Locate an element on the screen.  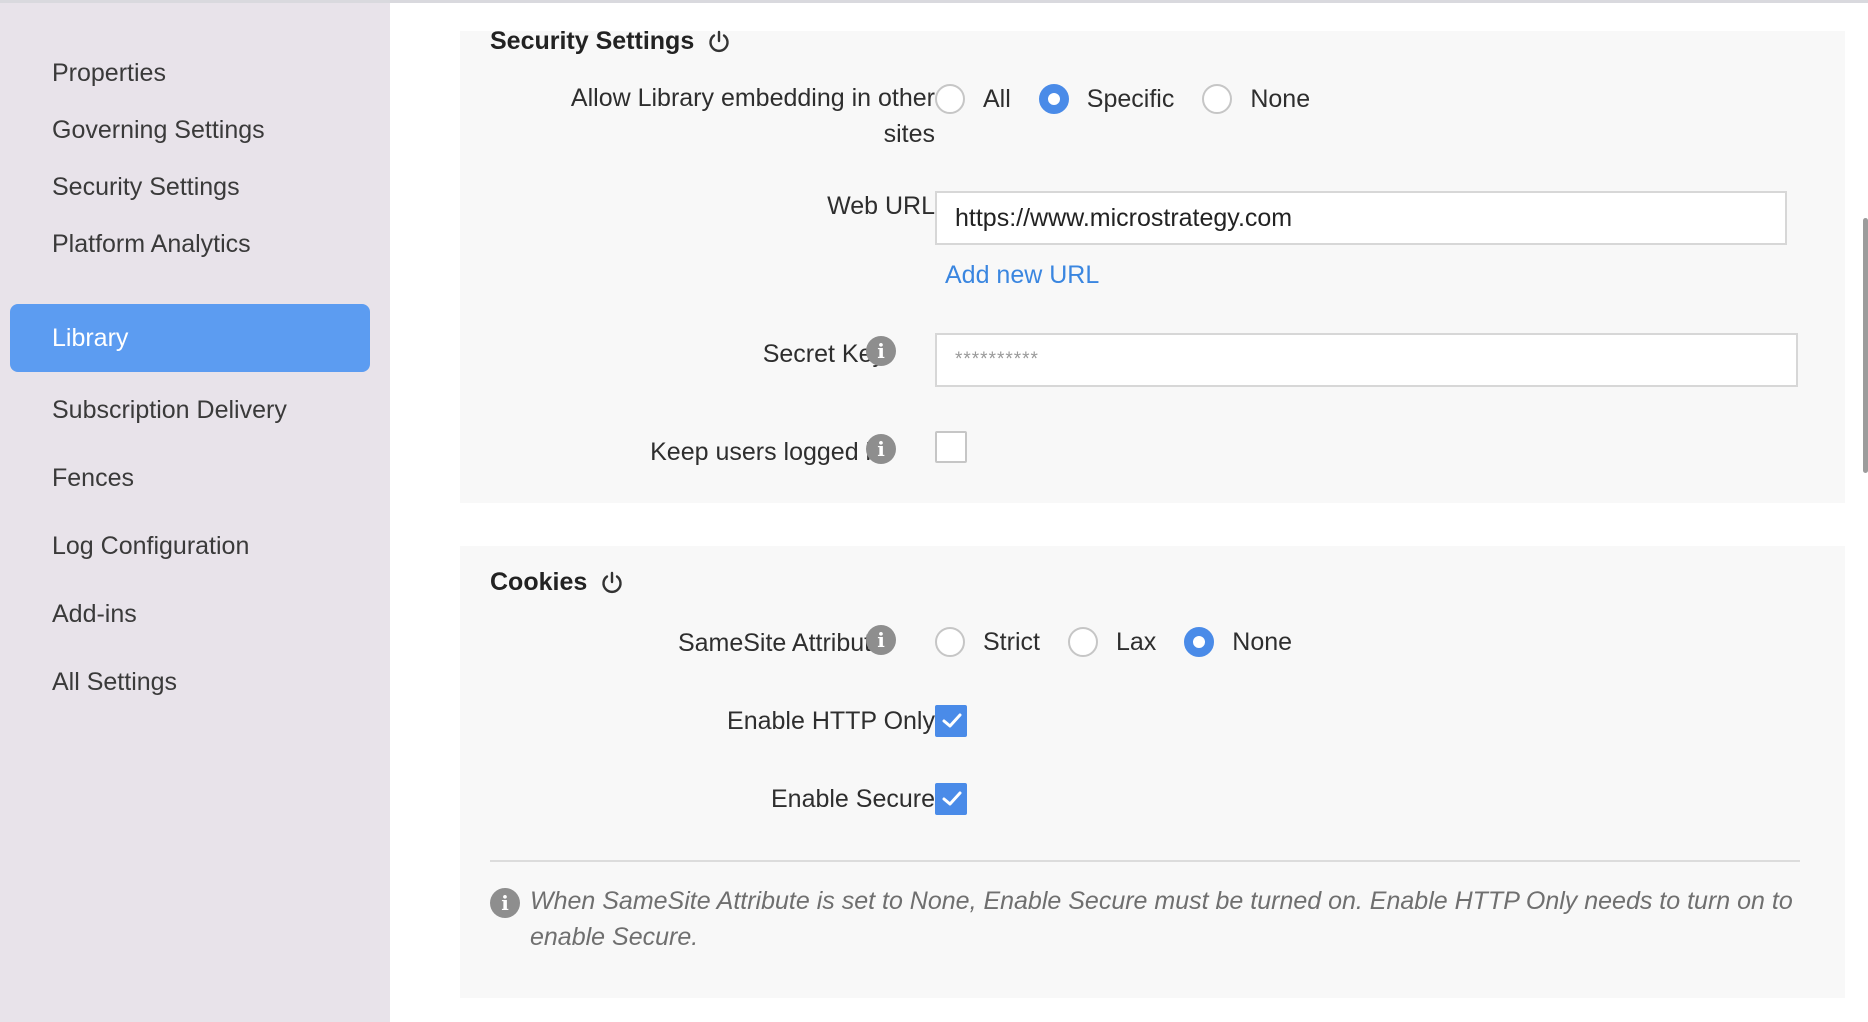
radio-label: All is located at coordinates (997, 98).